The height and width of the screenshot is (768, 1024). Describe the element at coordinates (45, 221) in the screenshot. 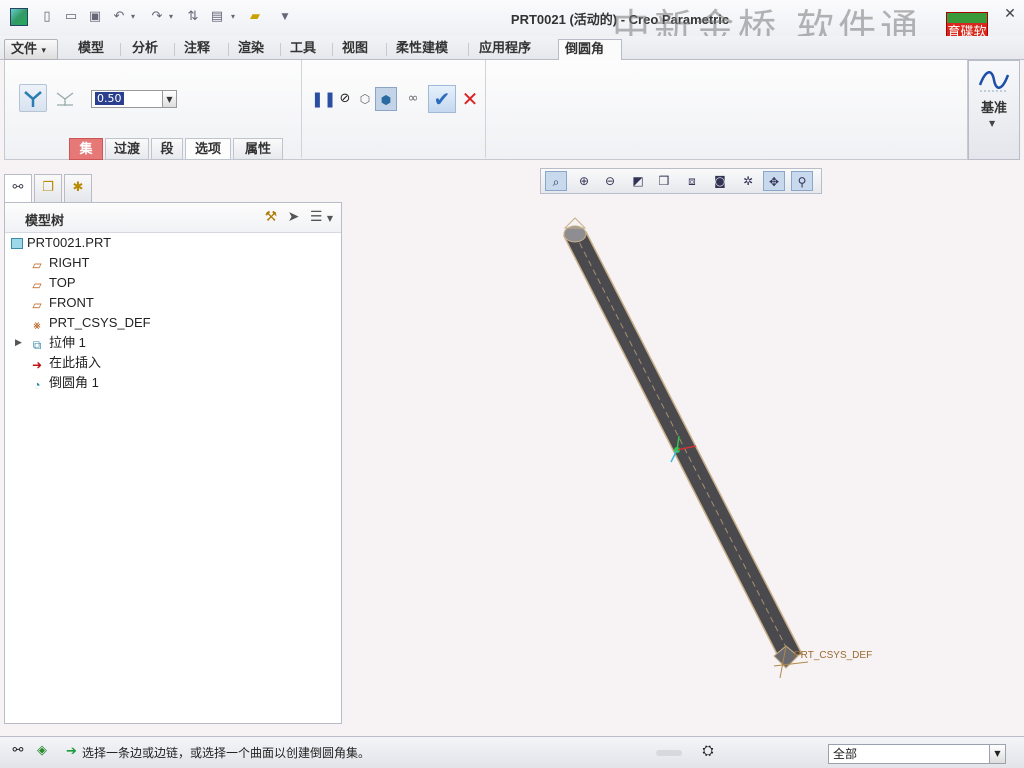

I see `model-tree-title: 模型树` at that location.